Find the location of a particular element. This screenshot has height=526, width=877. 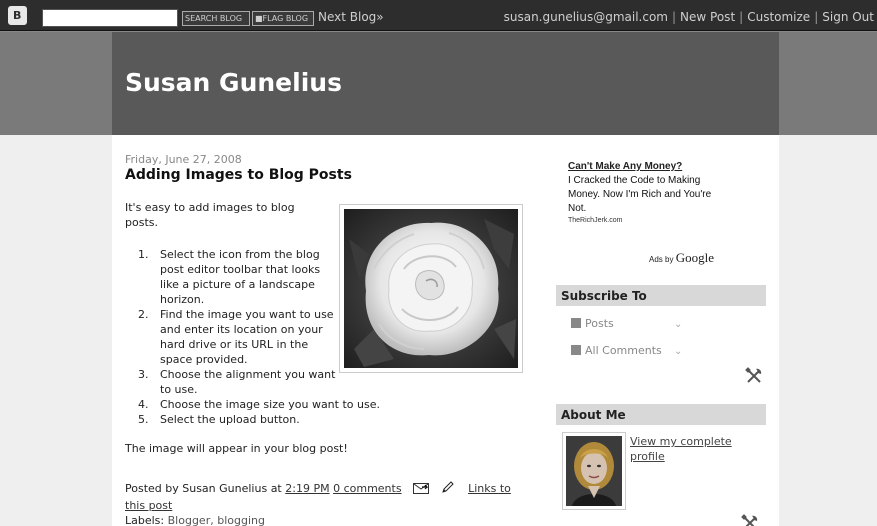

step-text: Select the upload button. is located at coordinates (230, 419).